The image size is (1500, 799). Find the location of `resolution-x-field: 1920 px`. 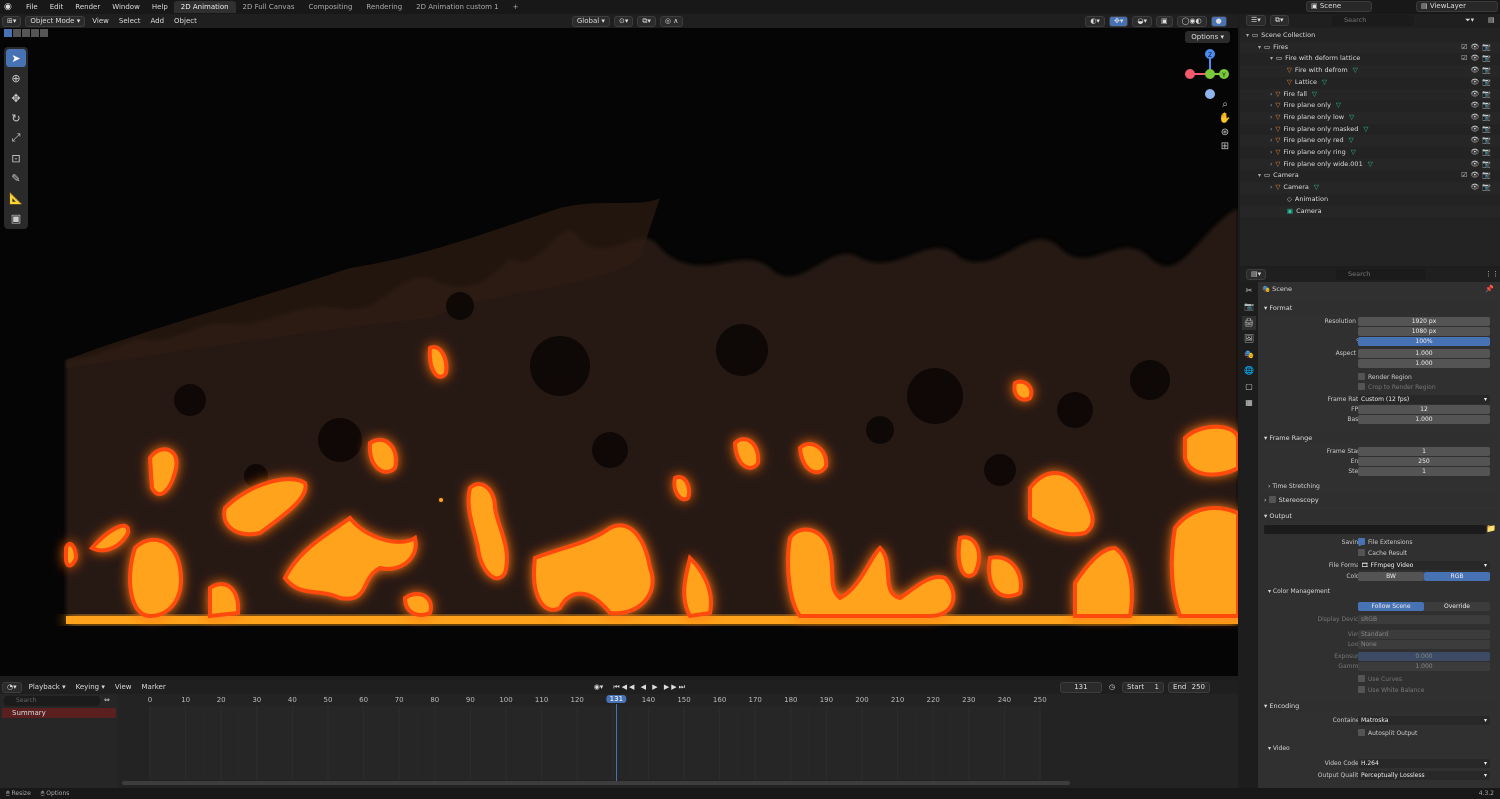

resolution-x-field: 1920 px is located at coordinates (1424, 321).